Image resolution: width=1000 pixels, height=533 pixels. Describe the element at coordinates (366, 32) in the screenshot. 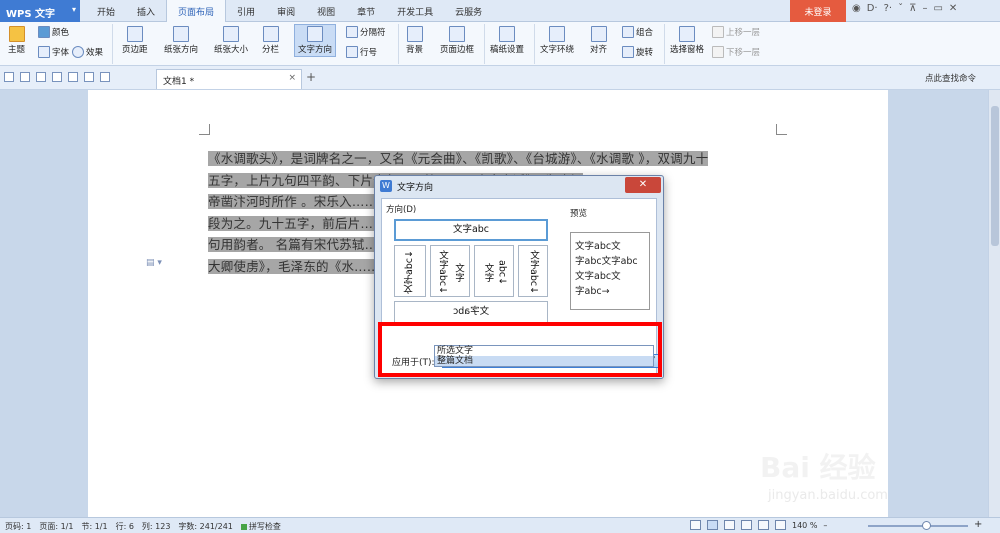

I see `breaks-button: 分隔符` at that location.